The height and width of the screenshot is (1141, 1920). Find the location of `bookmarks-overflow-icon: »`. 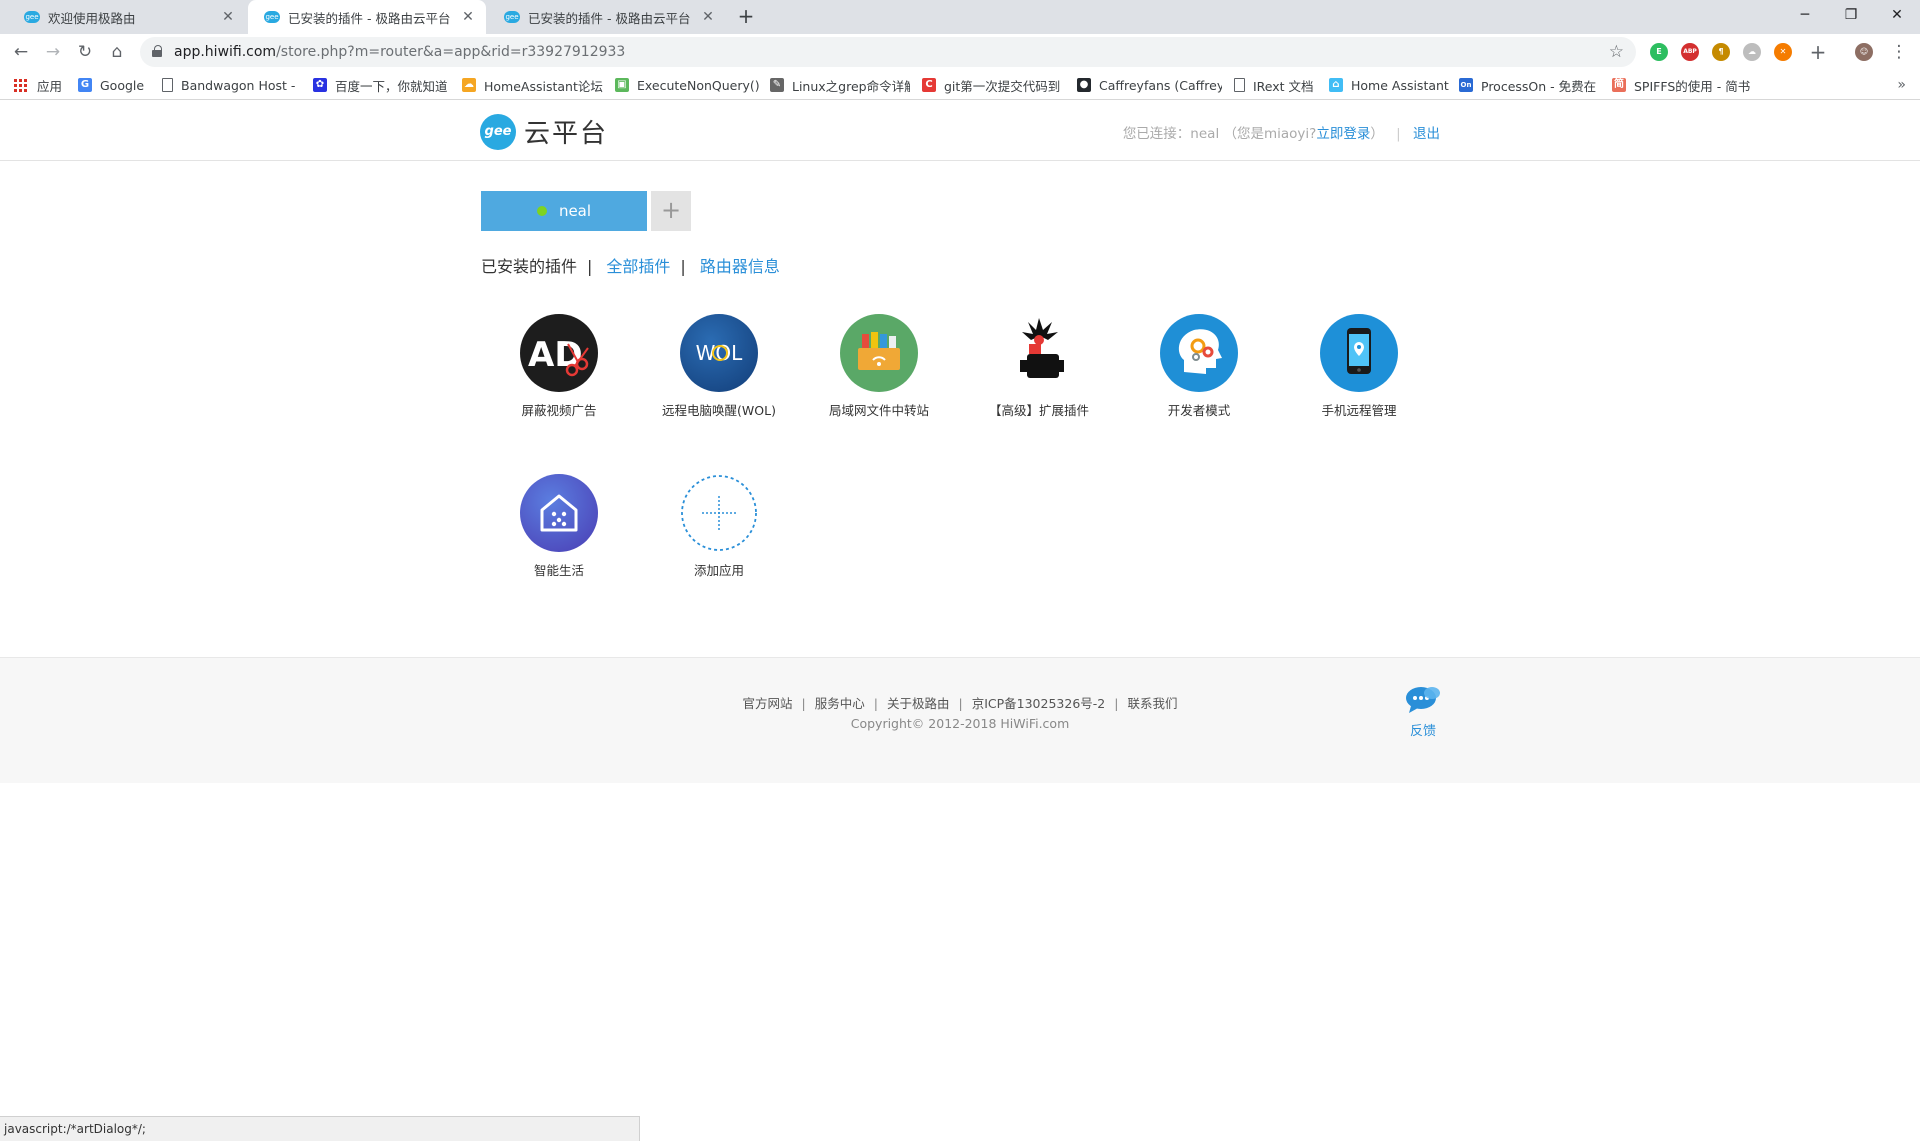

bookmarks-overflow-icon: » is located at coordinates (1901, 85).